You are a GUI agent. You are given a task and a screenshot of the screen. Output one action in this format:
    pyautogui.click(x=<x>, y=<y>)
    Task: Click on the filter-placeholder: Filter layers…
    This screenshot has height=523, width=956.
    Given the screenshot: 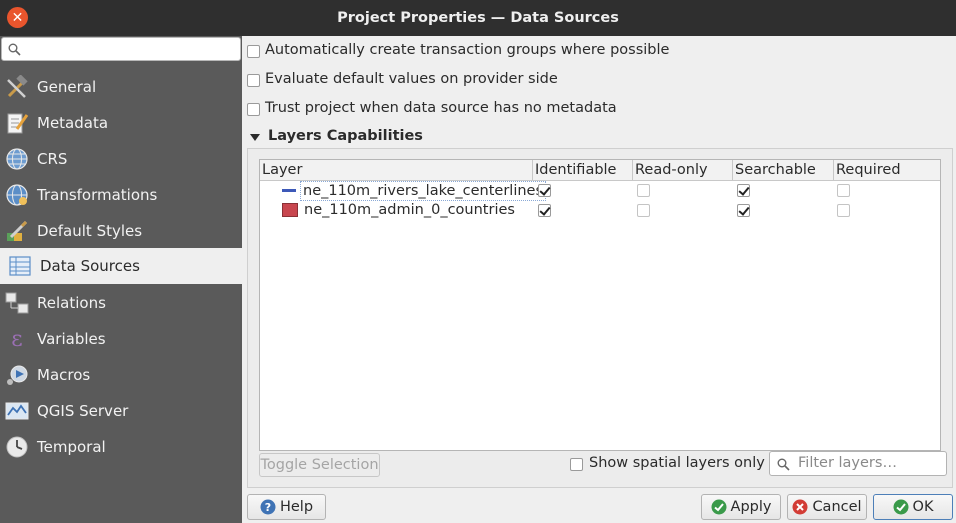 What is the action you would take?
    pyautogui.click(x=847, y=463)
    